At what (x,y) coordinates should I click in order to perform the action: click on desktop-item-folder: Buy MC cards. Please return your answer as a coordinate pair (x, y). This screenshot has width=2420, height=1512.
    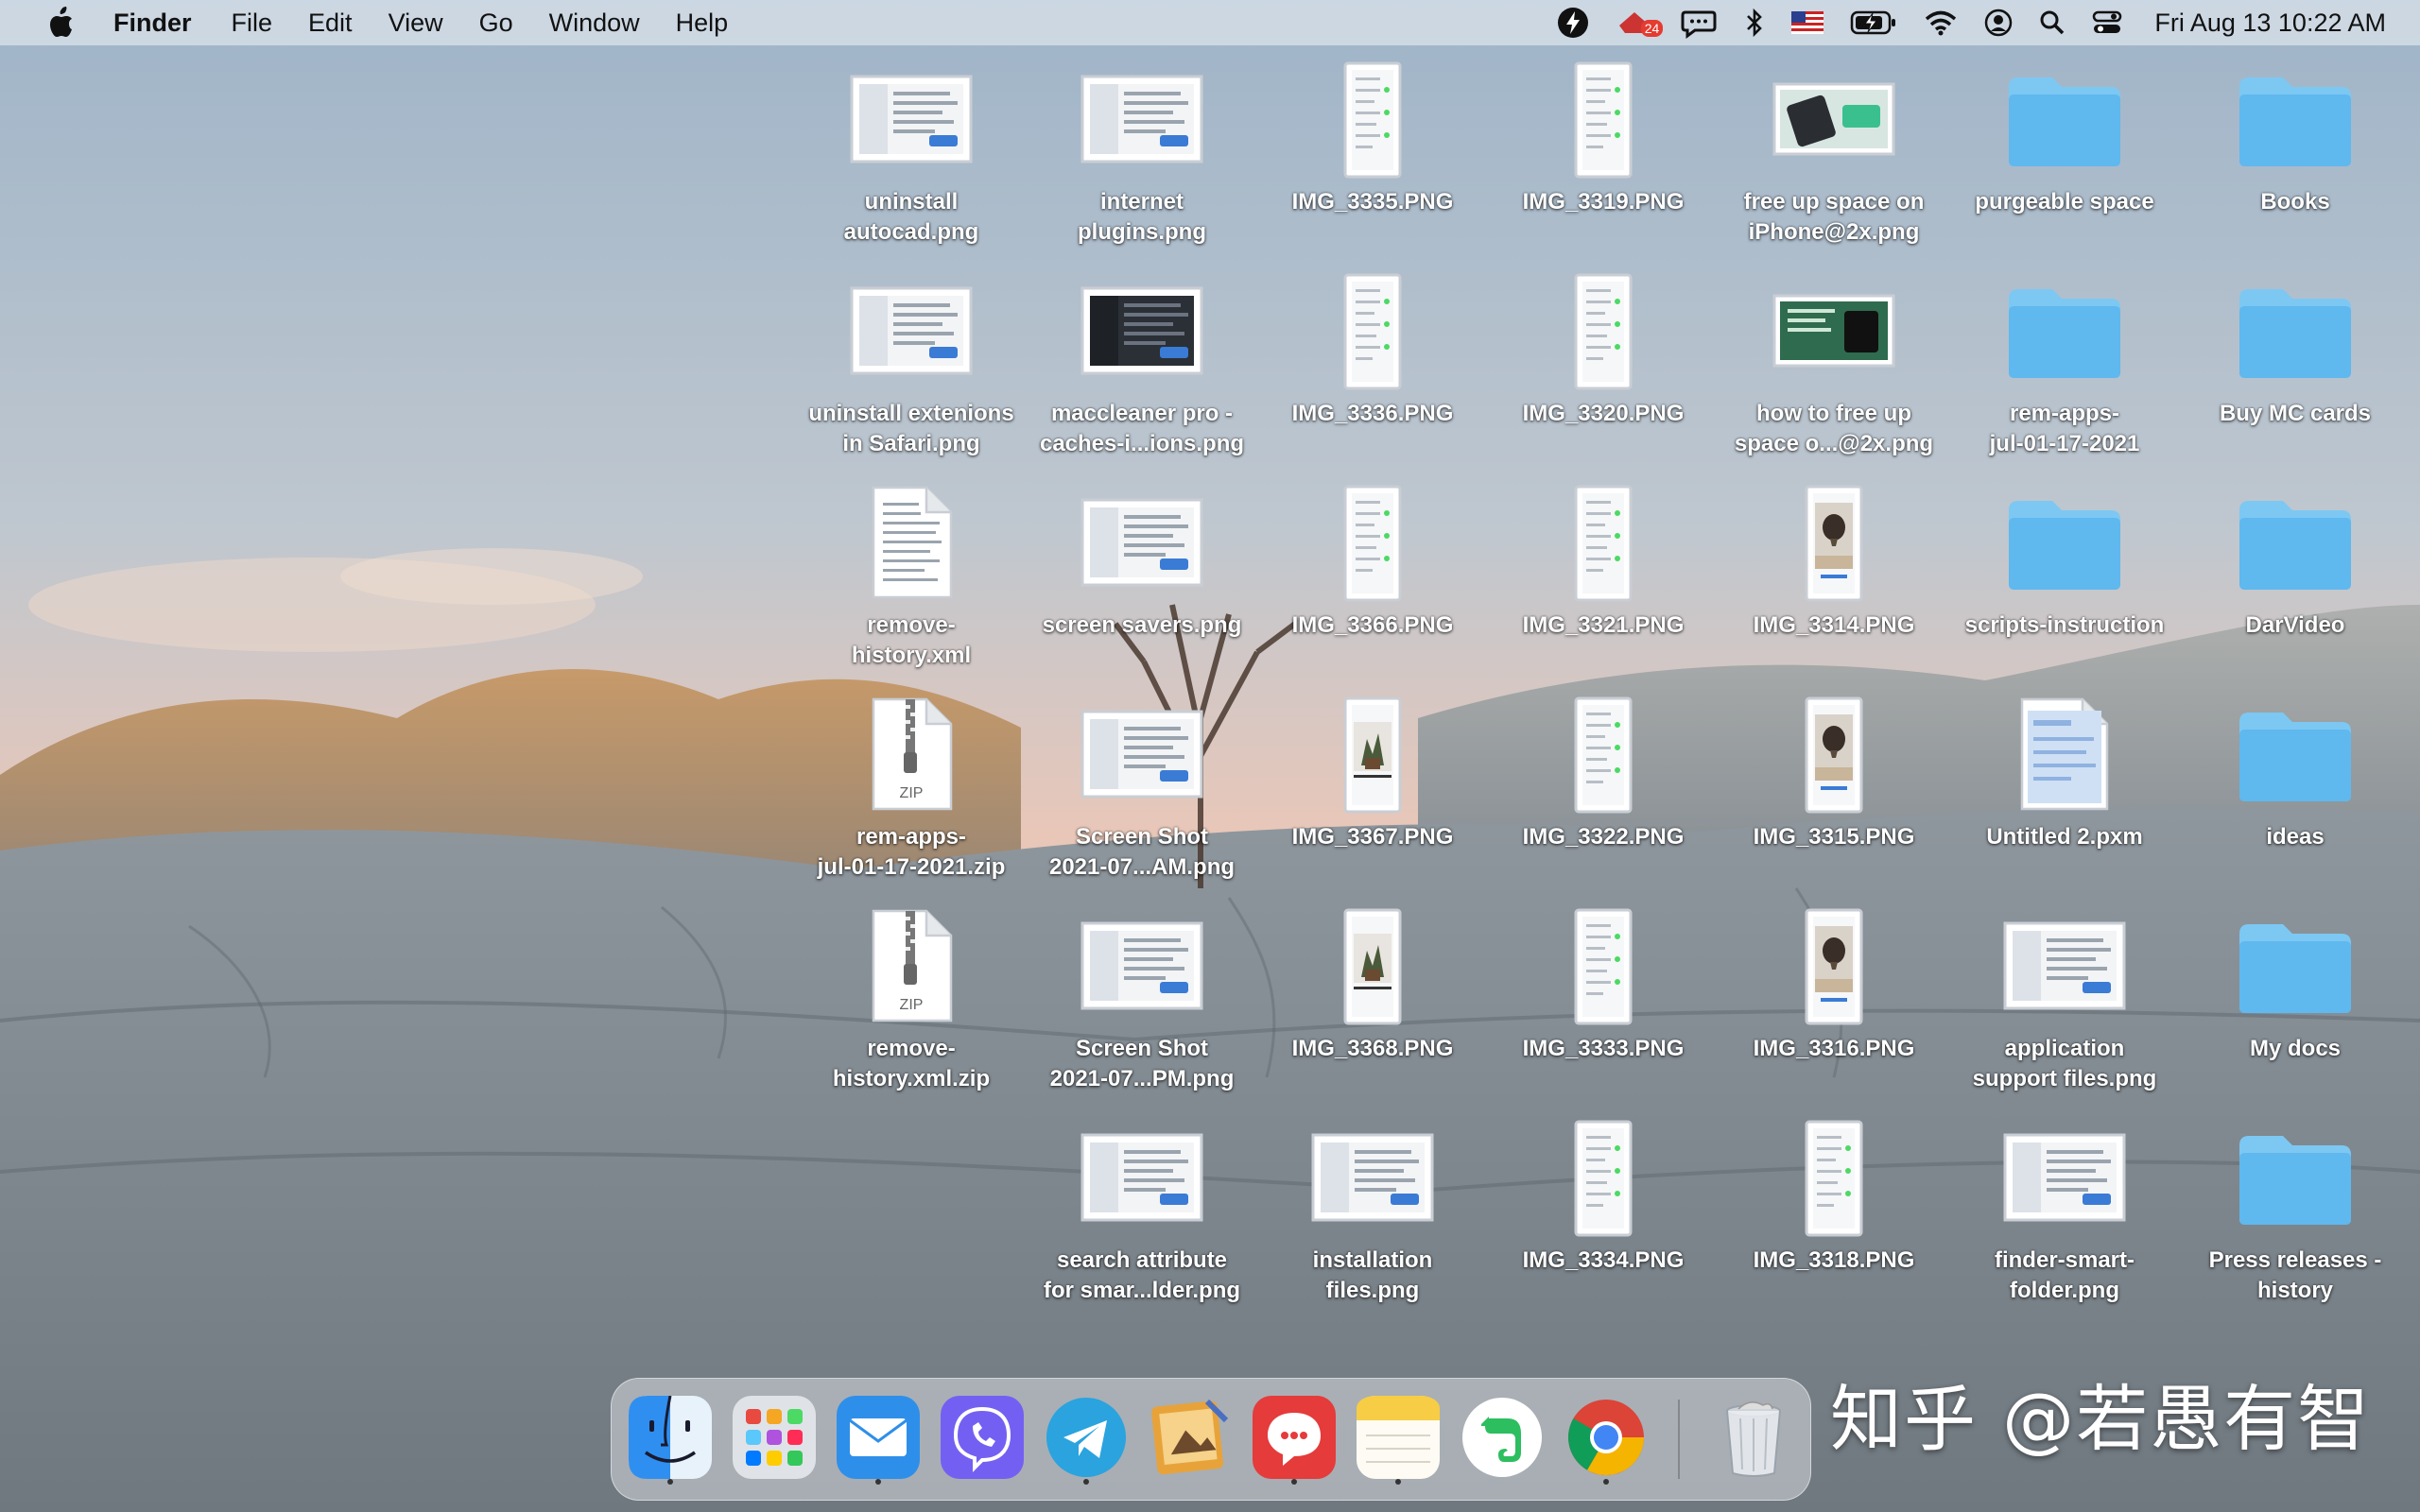
    Looking at the image, I should click on (2295, 376).